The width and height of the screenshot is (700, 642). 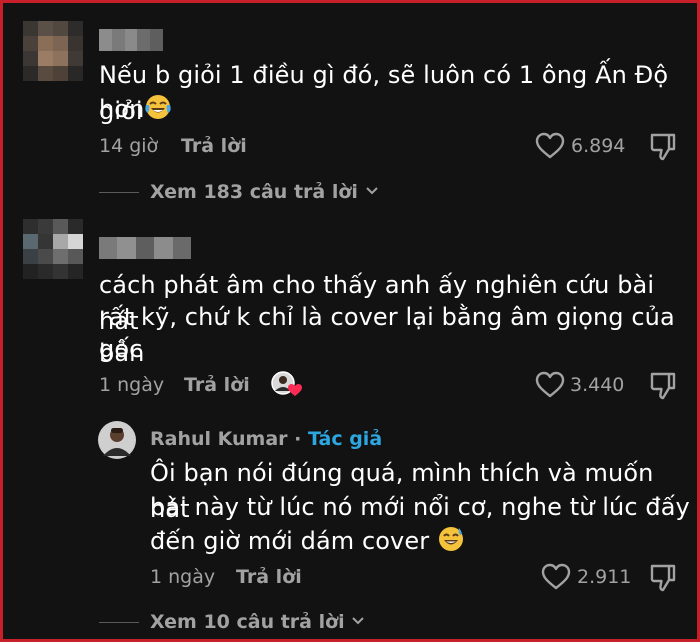 I want to click on comment-timestamp: 14 giờ, so click(x=129, y=146).